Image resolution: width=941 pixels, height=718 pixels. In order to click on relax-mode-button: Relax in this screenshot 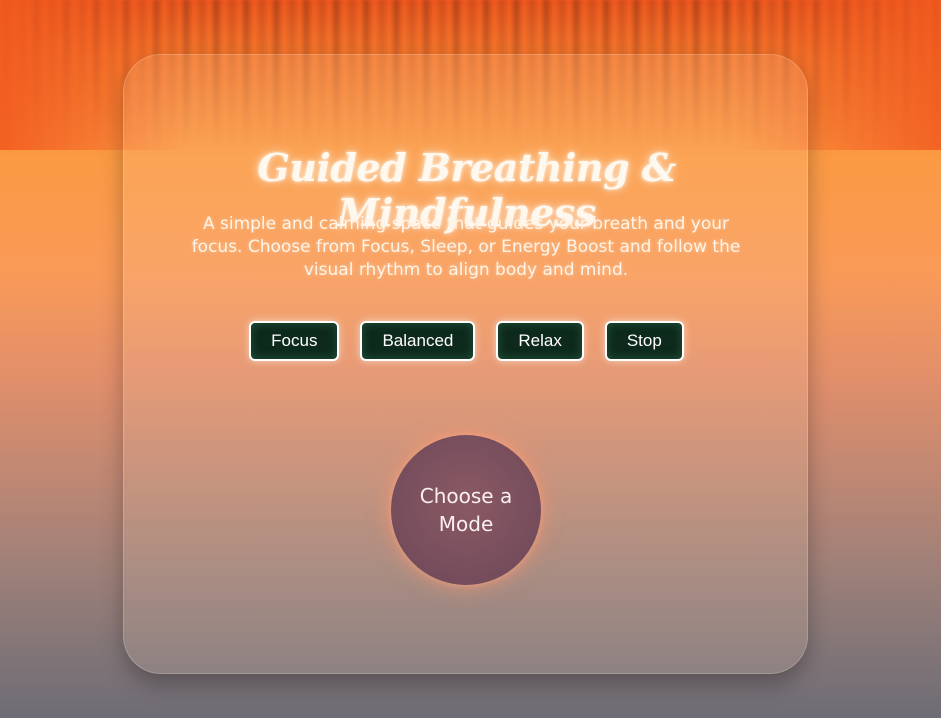, I will do `click(540, 341)`.